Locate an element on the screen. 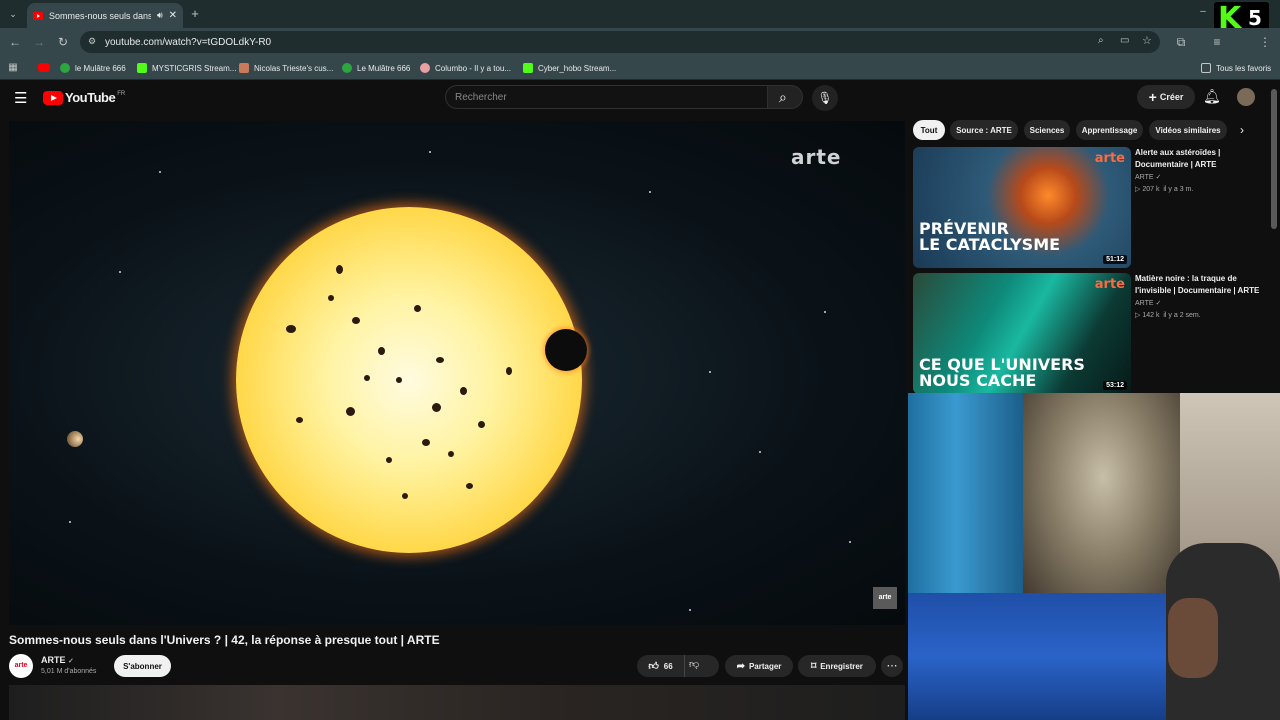 The height and width of the screenshot is (720, 1280). notifications-bell-icon: 🔔︎ is located at coordinates (1212, 96).